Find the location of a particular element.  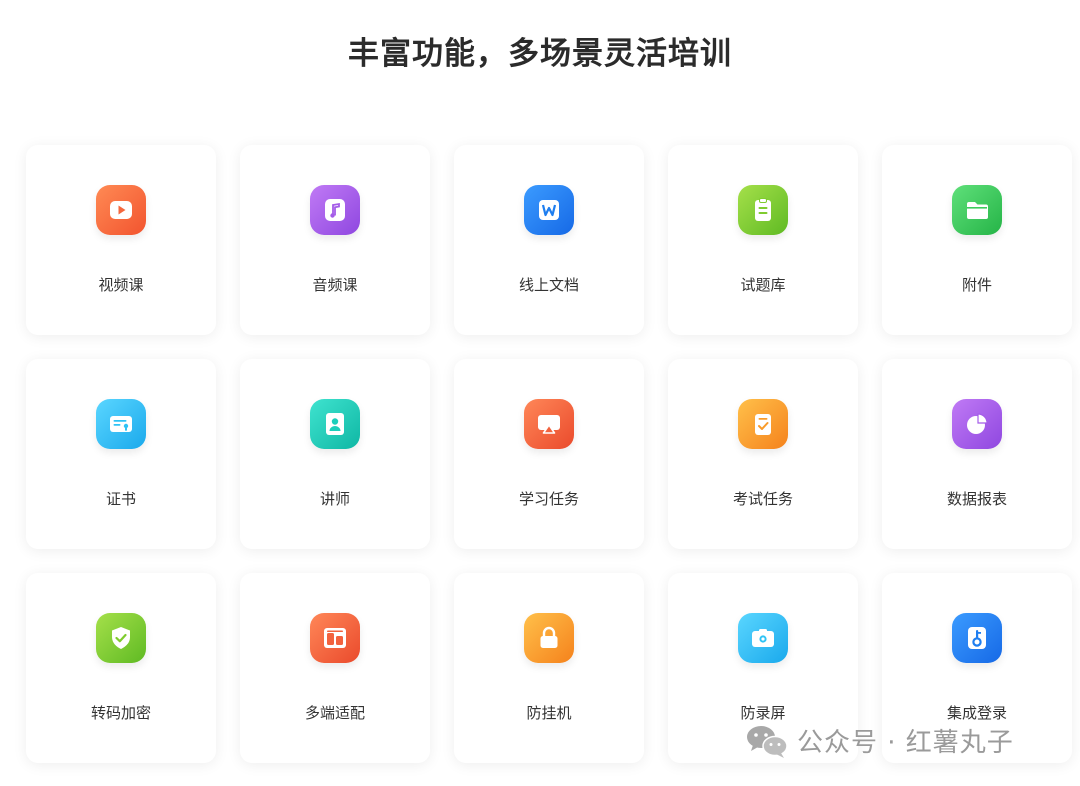

page-title: 丰富功能，多场景灵活培训 is located at coordinates (540, 54).